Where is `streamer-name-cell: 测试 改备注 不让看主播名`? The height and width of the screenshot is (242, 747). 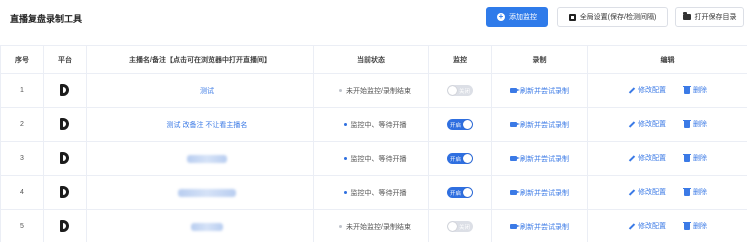 streamer-name-cell: 测试 改备注 不让看主播名 is located at coordinates (200, 124).